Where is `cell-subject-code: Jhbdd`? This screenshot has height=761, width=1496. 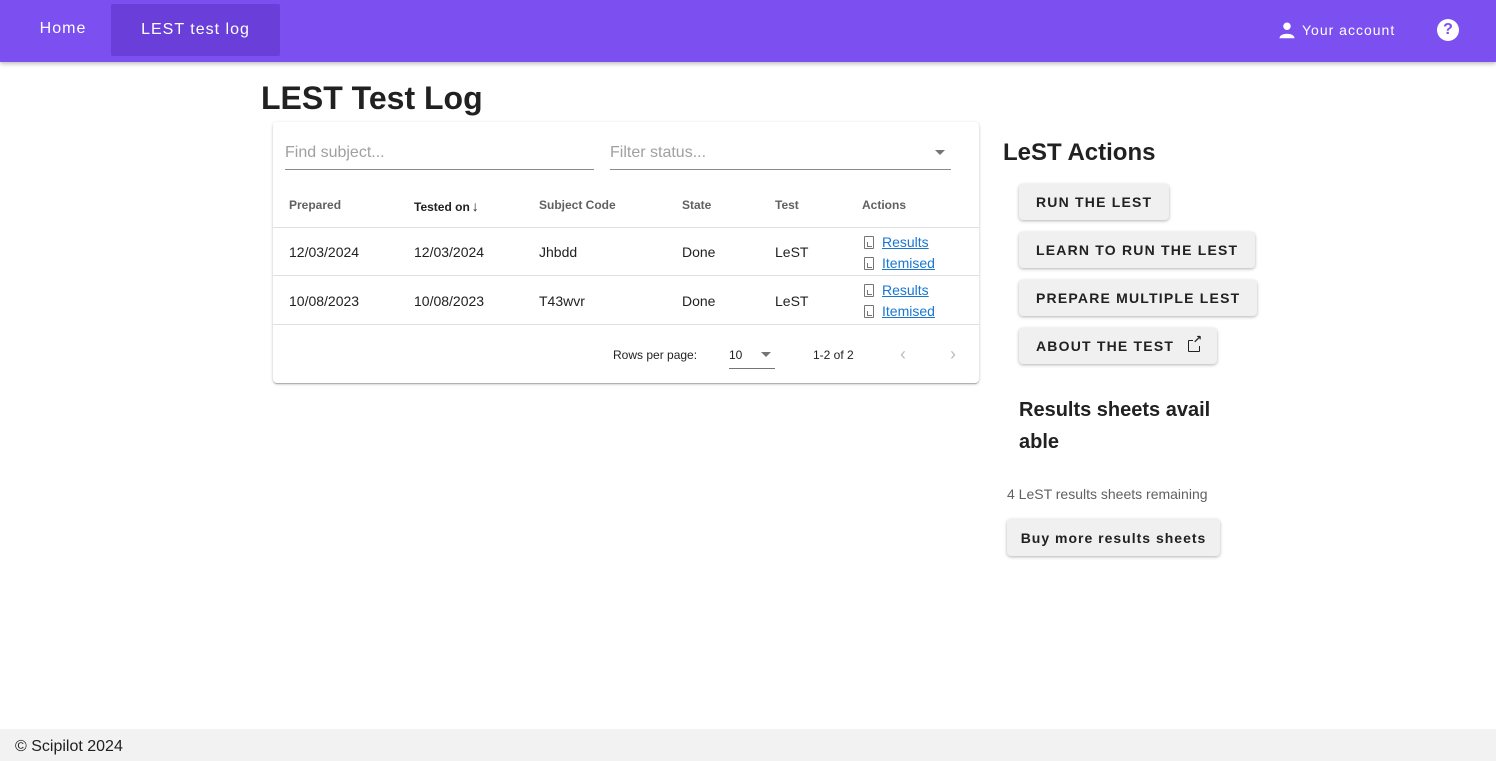 cell-subject-code: Jhbdd is located at coordinates (558, 252).